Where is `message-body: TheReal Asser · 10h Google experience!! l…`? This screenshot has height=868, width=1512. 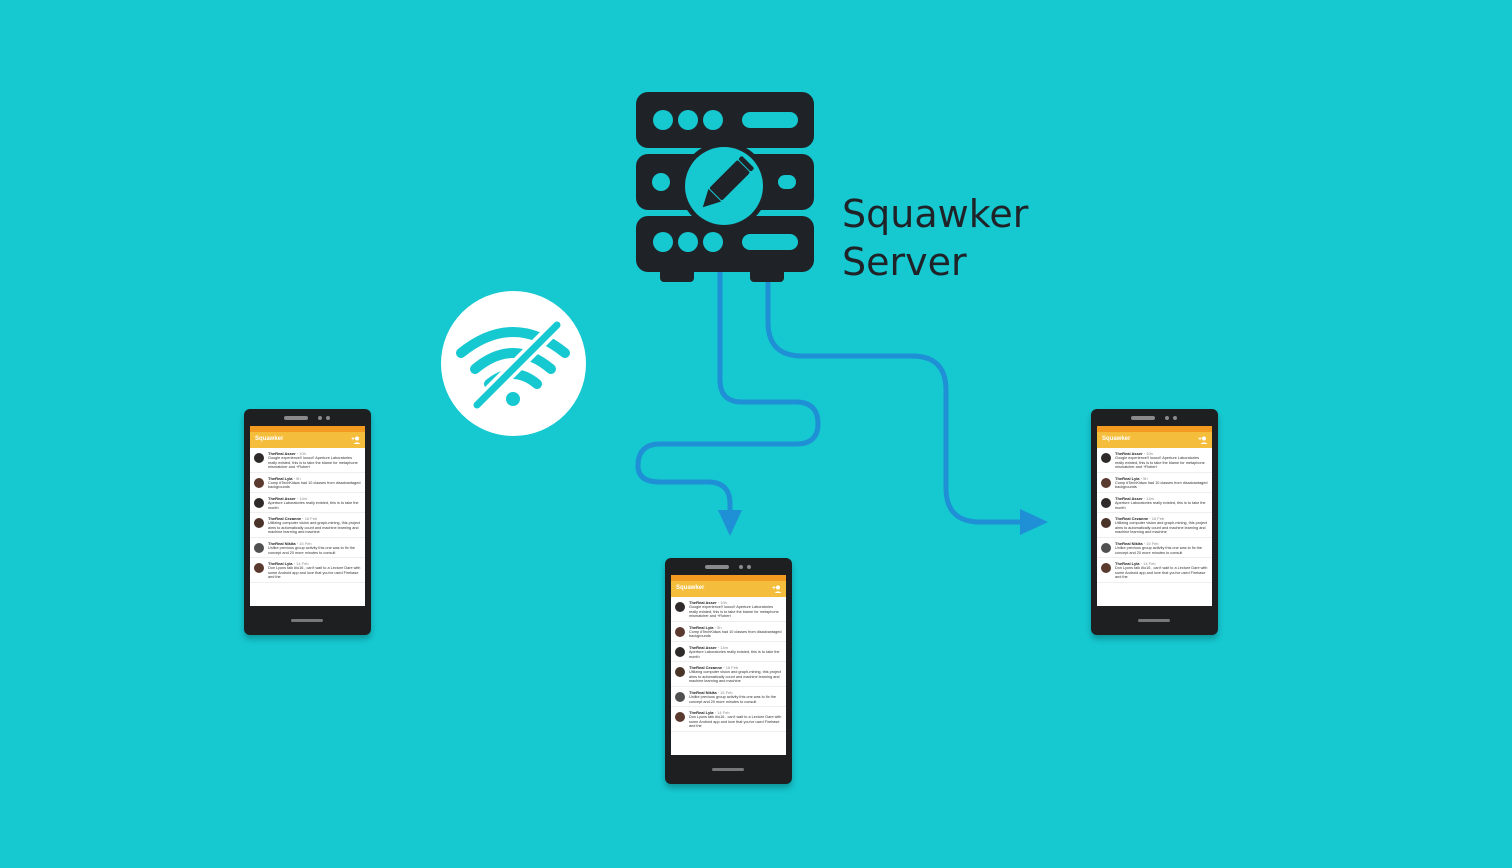 message-body: TheReal Asser · 10h Google experience!! l… is located at coordinates (315, 460).